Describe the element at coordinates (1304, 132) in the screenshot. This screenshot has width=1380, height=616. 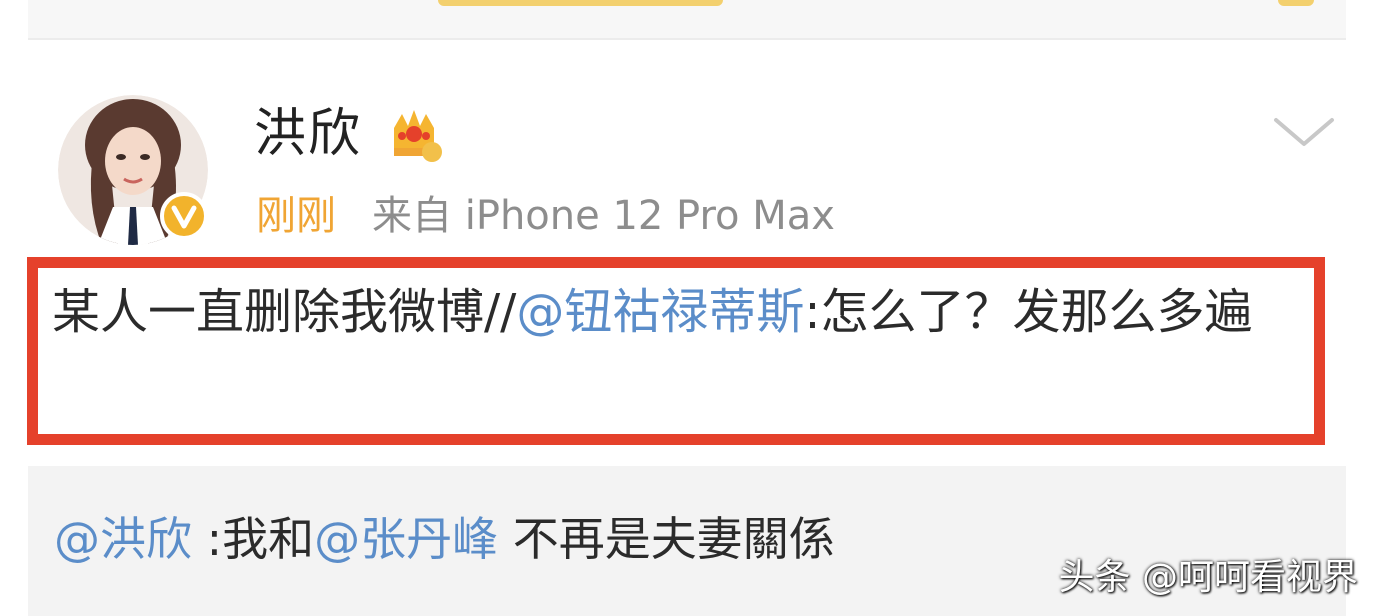
I see `chevron-down-icon` at that location.